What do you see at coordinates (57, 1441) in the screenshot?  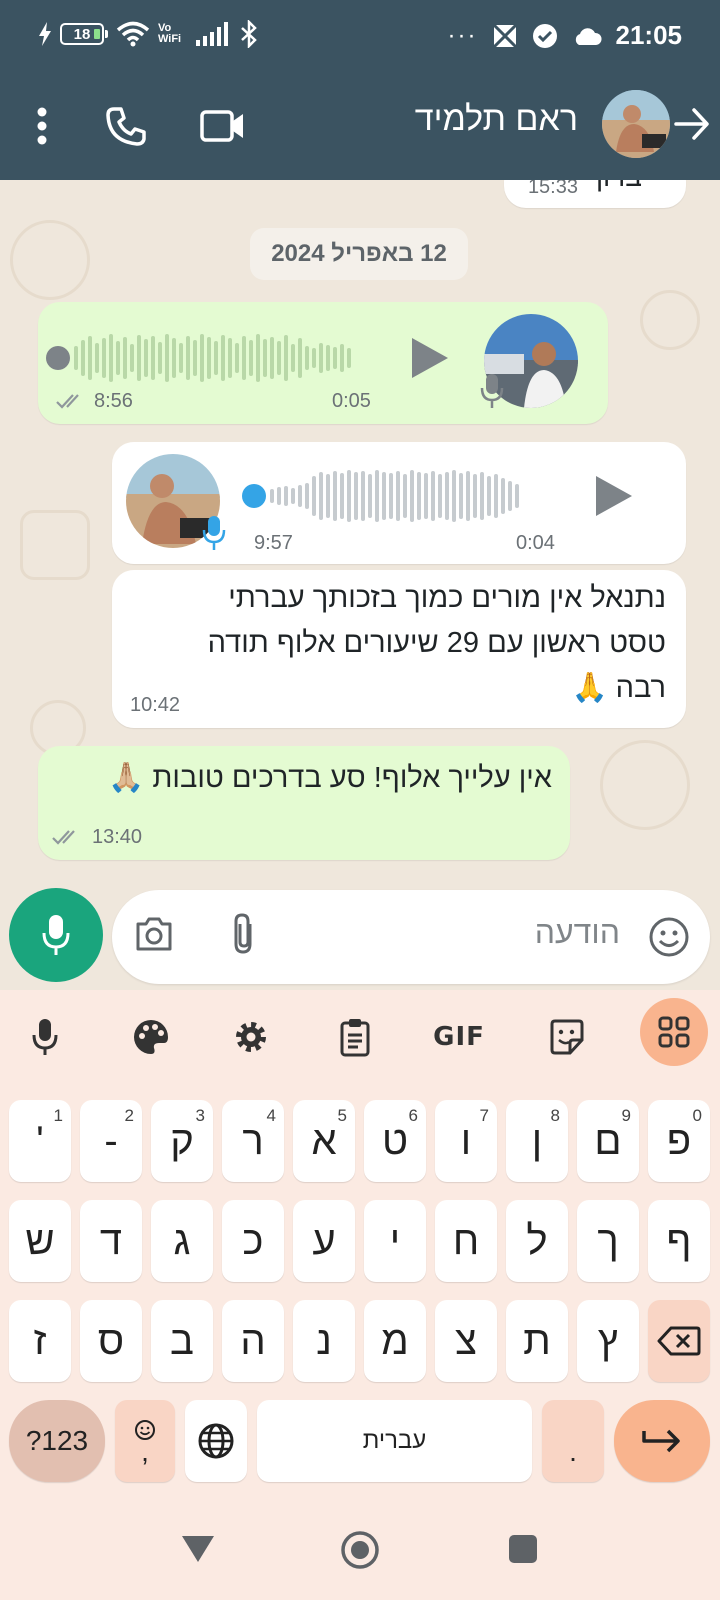 I see `symbols-key: ?123` at bounding box center [57, 1441].